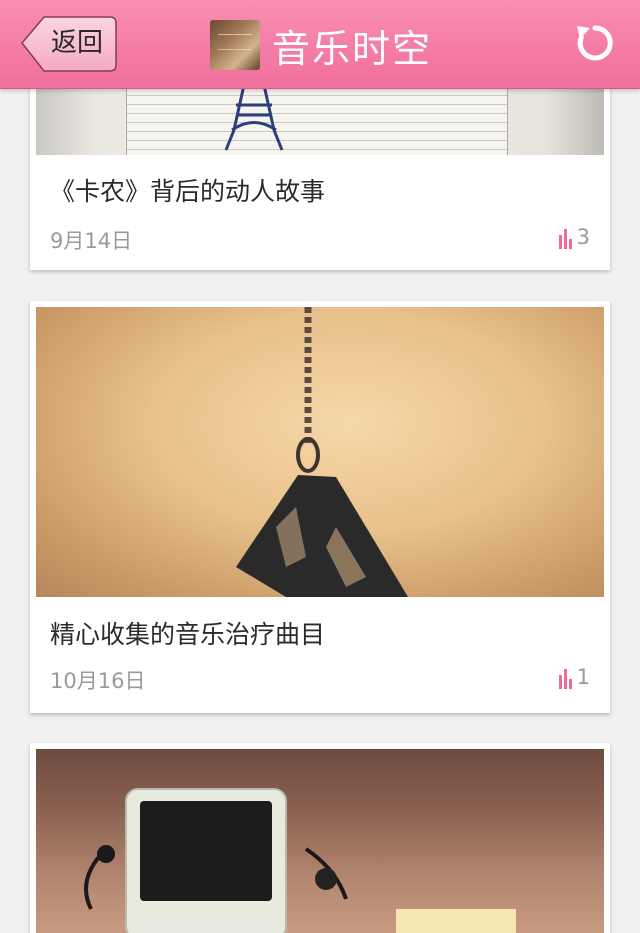  I want to click on article-date: 9月14日, so click(91, 241).